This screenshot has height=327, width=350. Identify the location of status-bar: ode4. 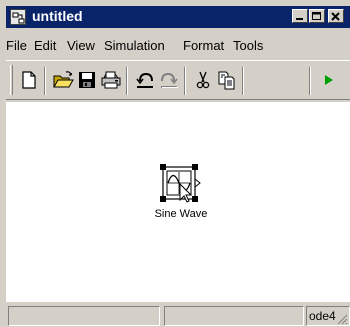
(178, 315).